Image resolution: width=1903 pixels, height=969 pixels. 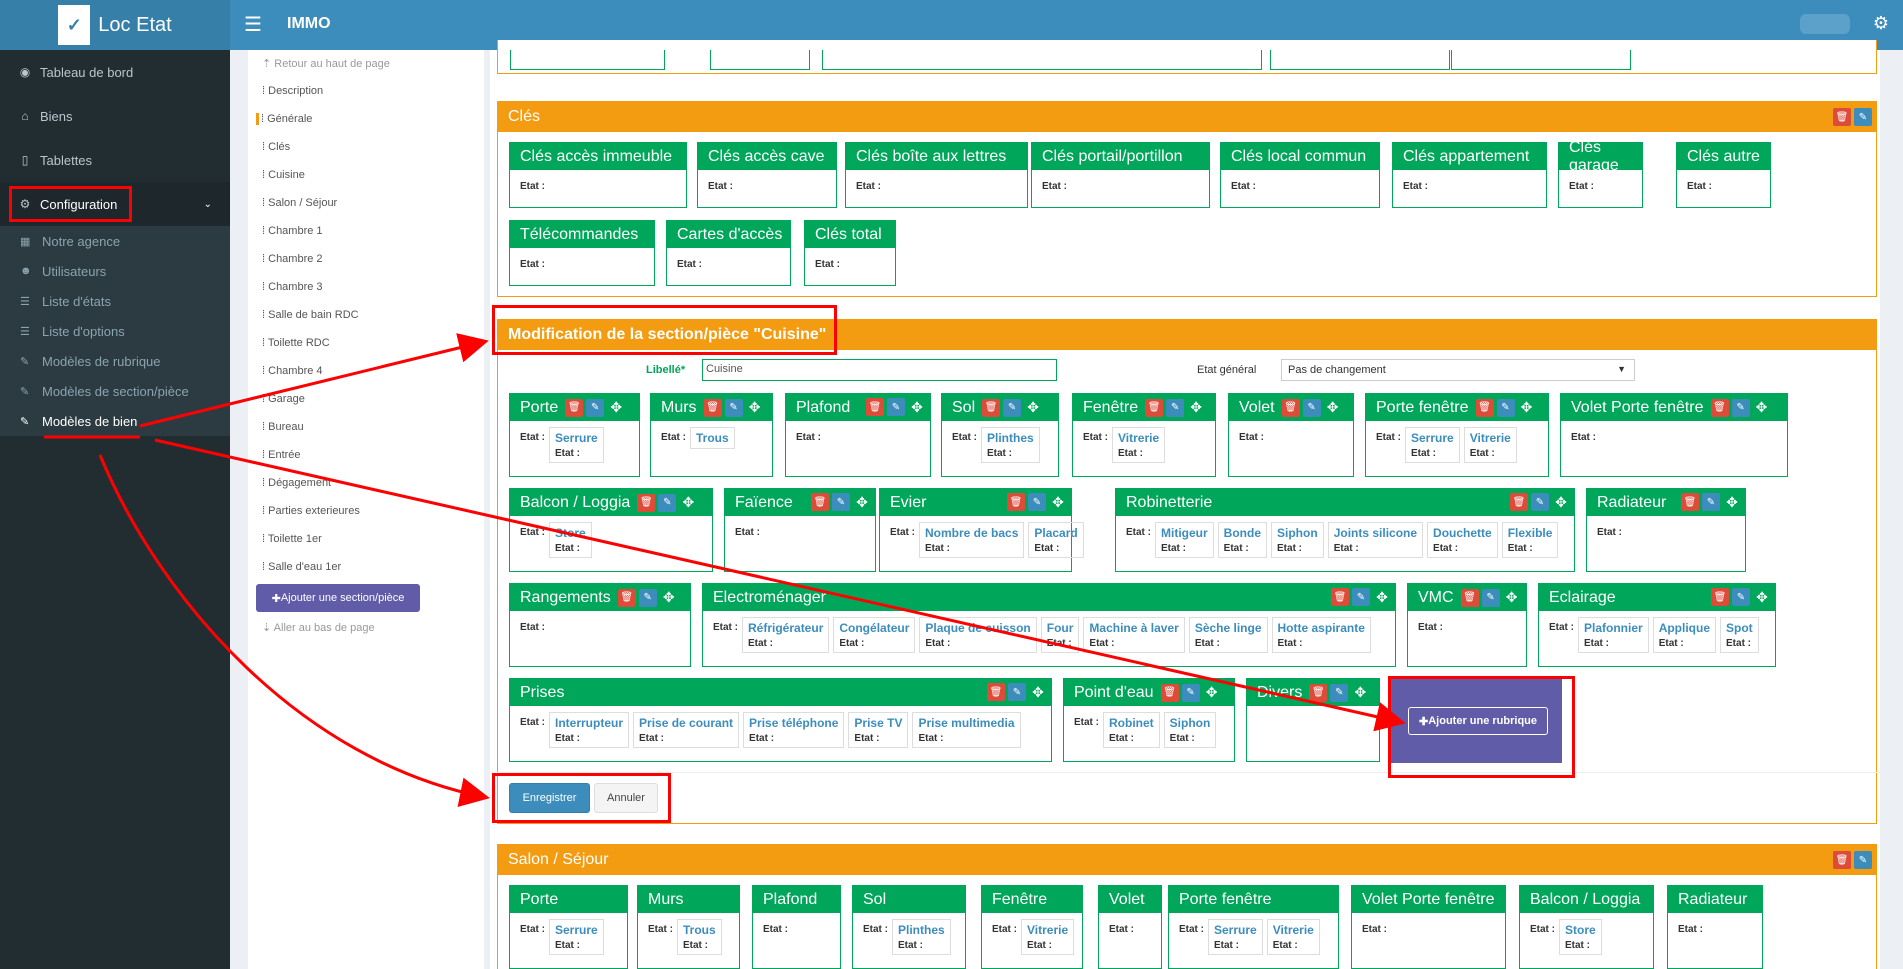 What do you see at coordinates (794, 730) in the screenshot?
I see `sub-rubrique: Prise téléphone Etat :` at bounding box center [794, 730].